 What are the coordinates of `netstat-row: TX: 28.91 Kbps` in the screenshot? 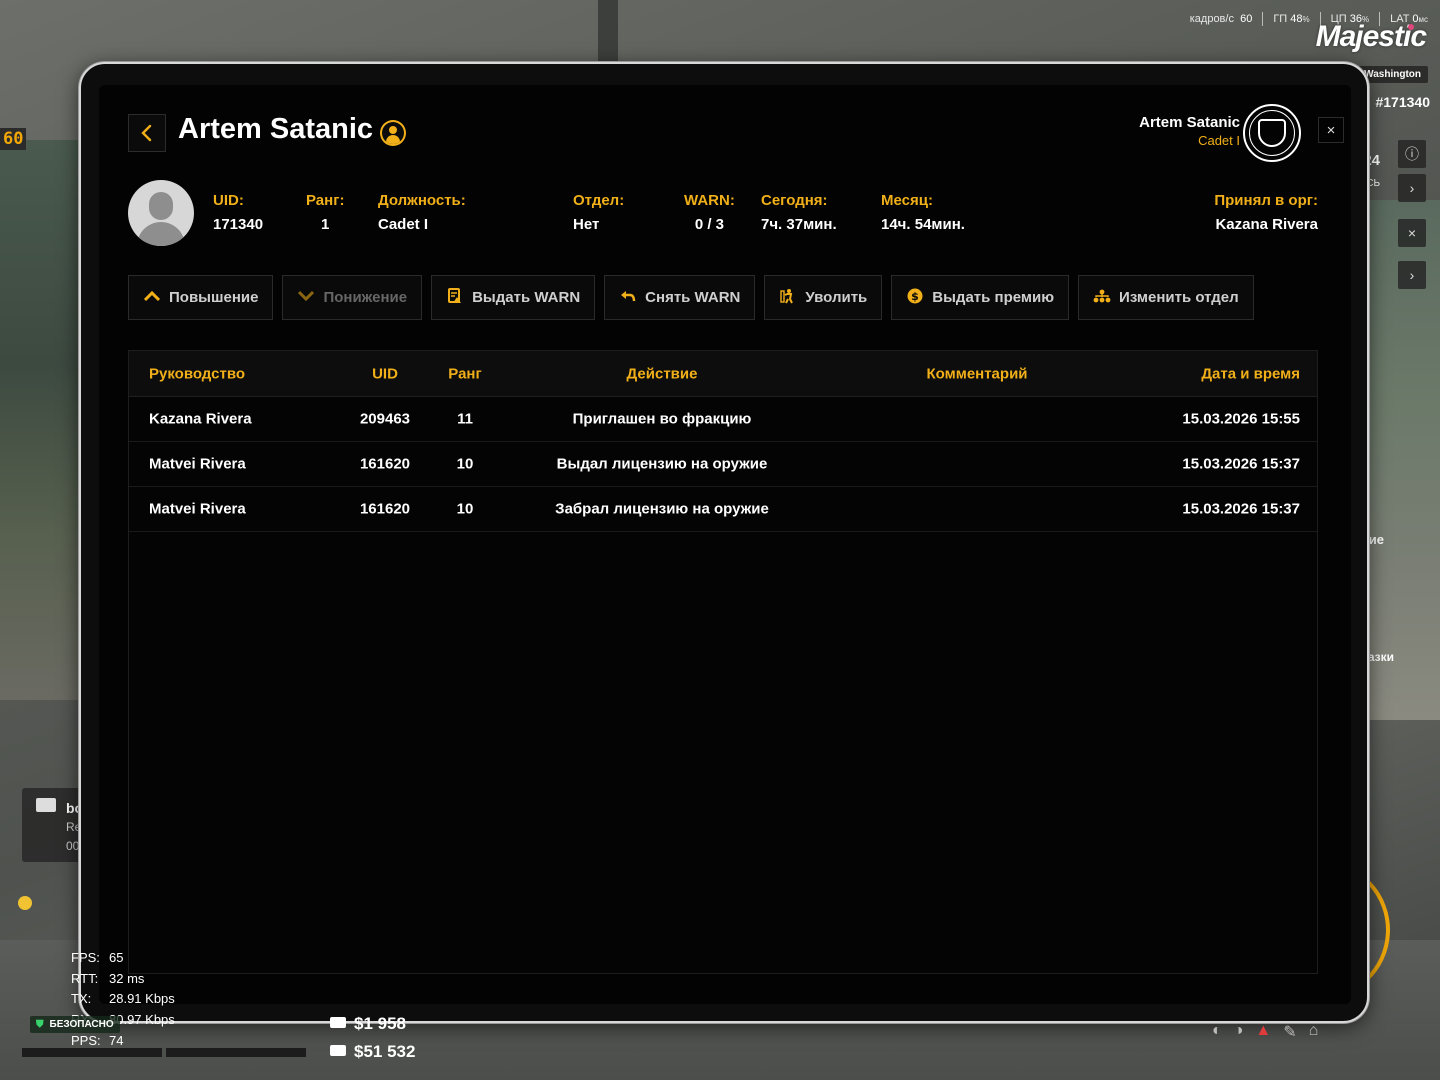 It's located at (123, 999).